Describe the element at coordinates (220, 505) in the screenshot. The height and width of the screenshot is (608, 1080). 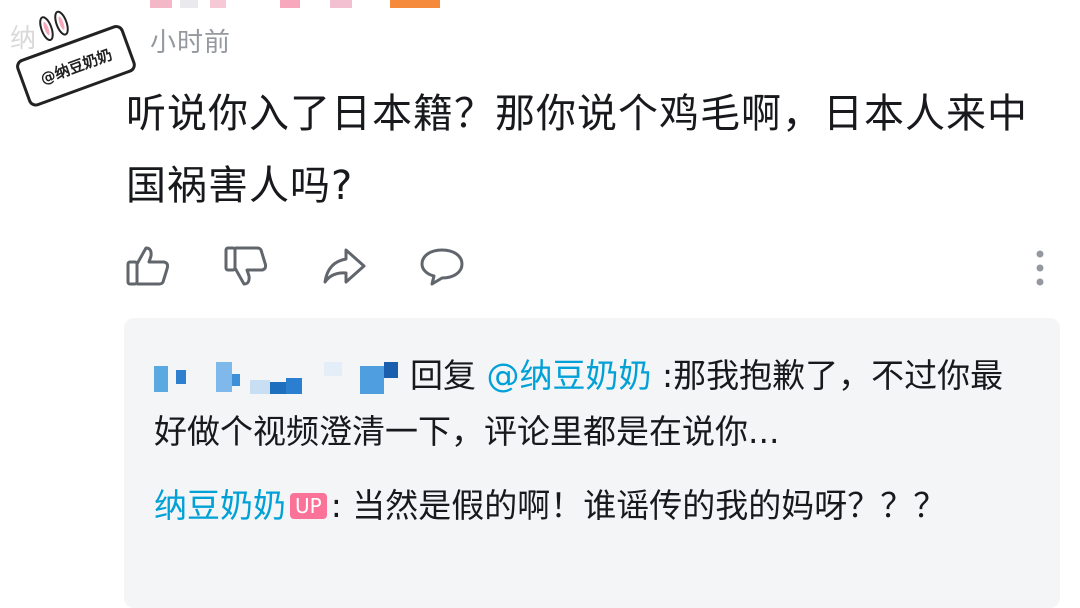
I see `reply-author-link: 纳豆奶奶` at that location.